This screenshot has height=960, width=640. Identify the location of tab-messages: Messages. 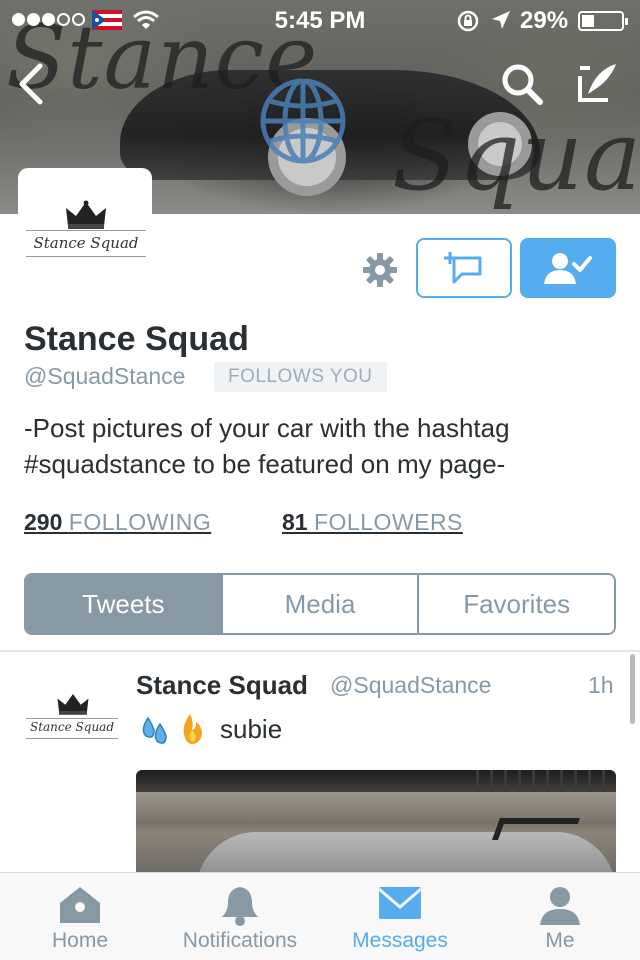
(400, 916).